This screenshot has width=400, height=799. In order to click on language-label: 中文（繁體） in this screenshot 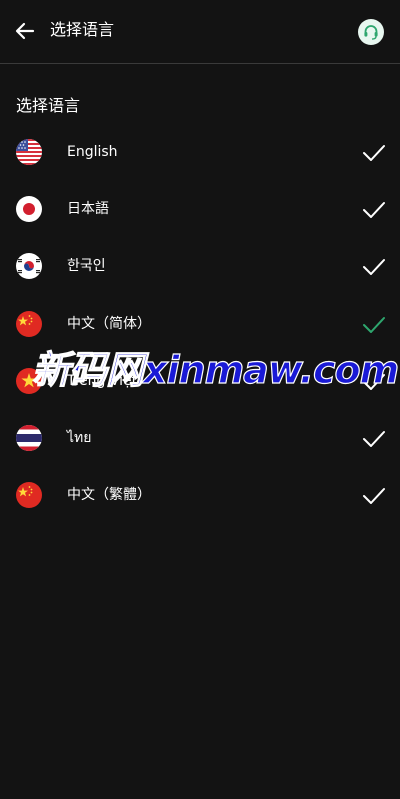, I will do `click(109, 495)`.